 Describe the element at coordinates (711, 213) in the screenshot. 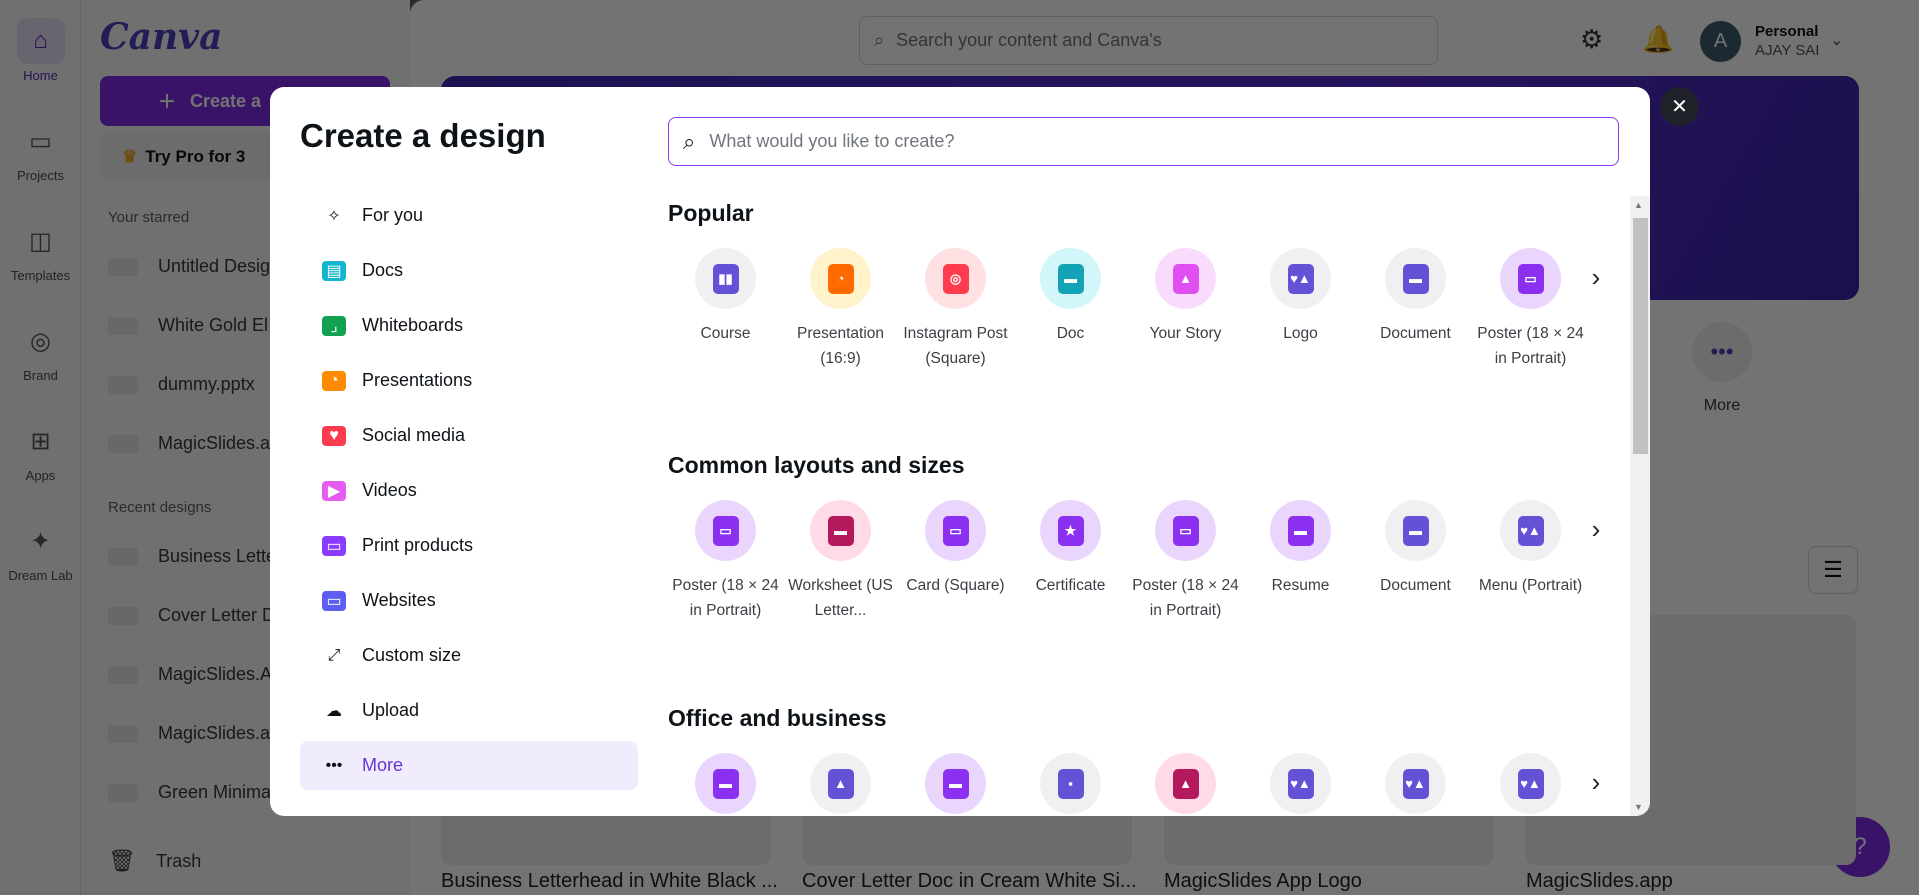

I see `section-heading: Popular` at that location.